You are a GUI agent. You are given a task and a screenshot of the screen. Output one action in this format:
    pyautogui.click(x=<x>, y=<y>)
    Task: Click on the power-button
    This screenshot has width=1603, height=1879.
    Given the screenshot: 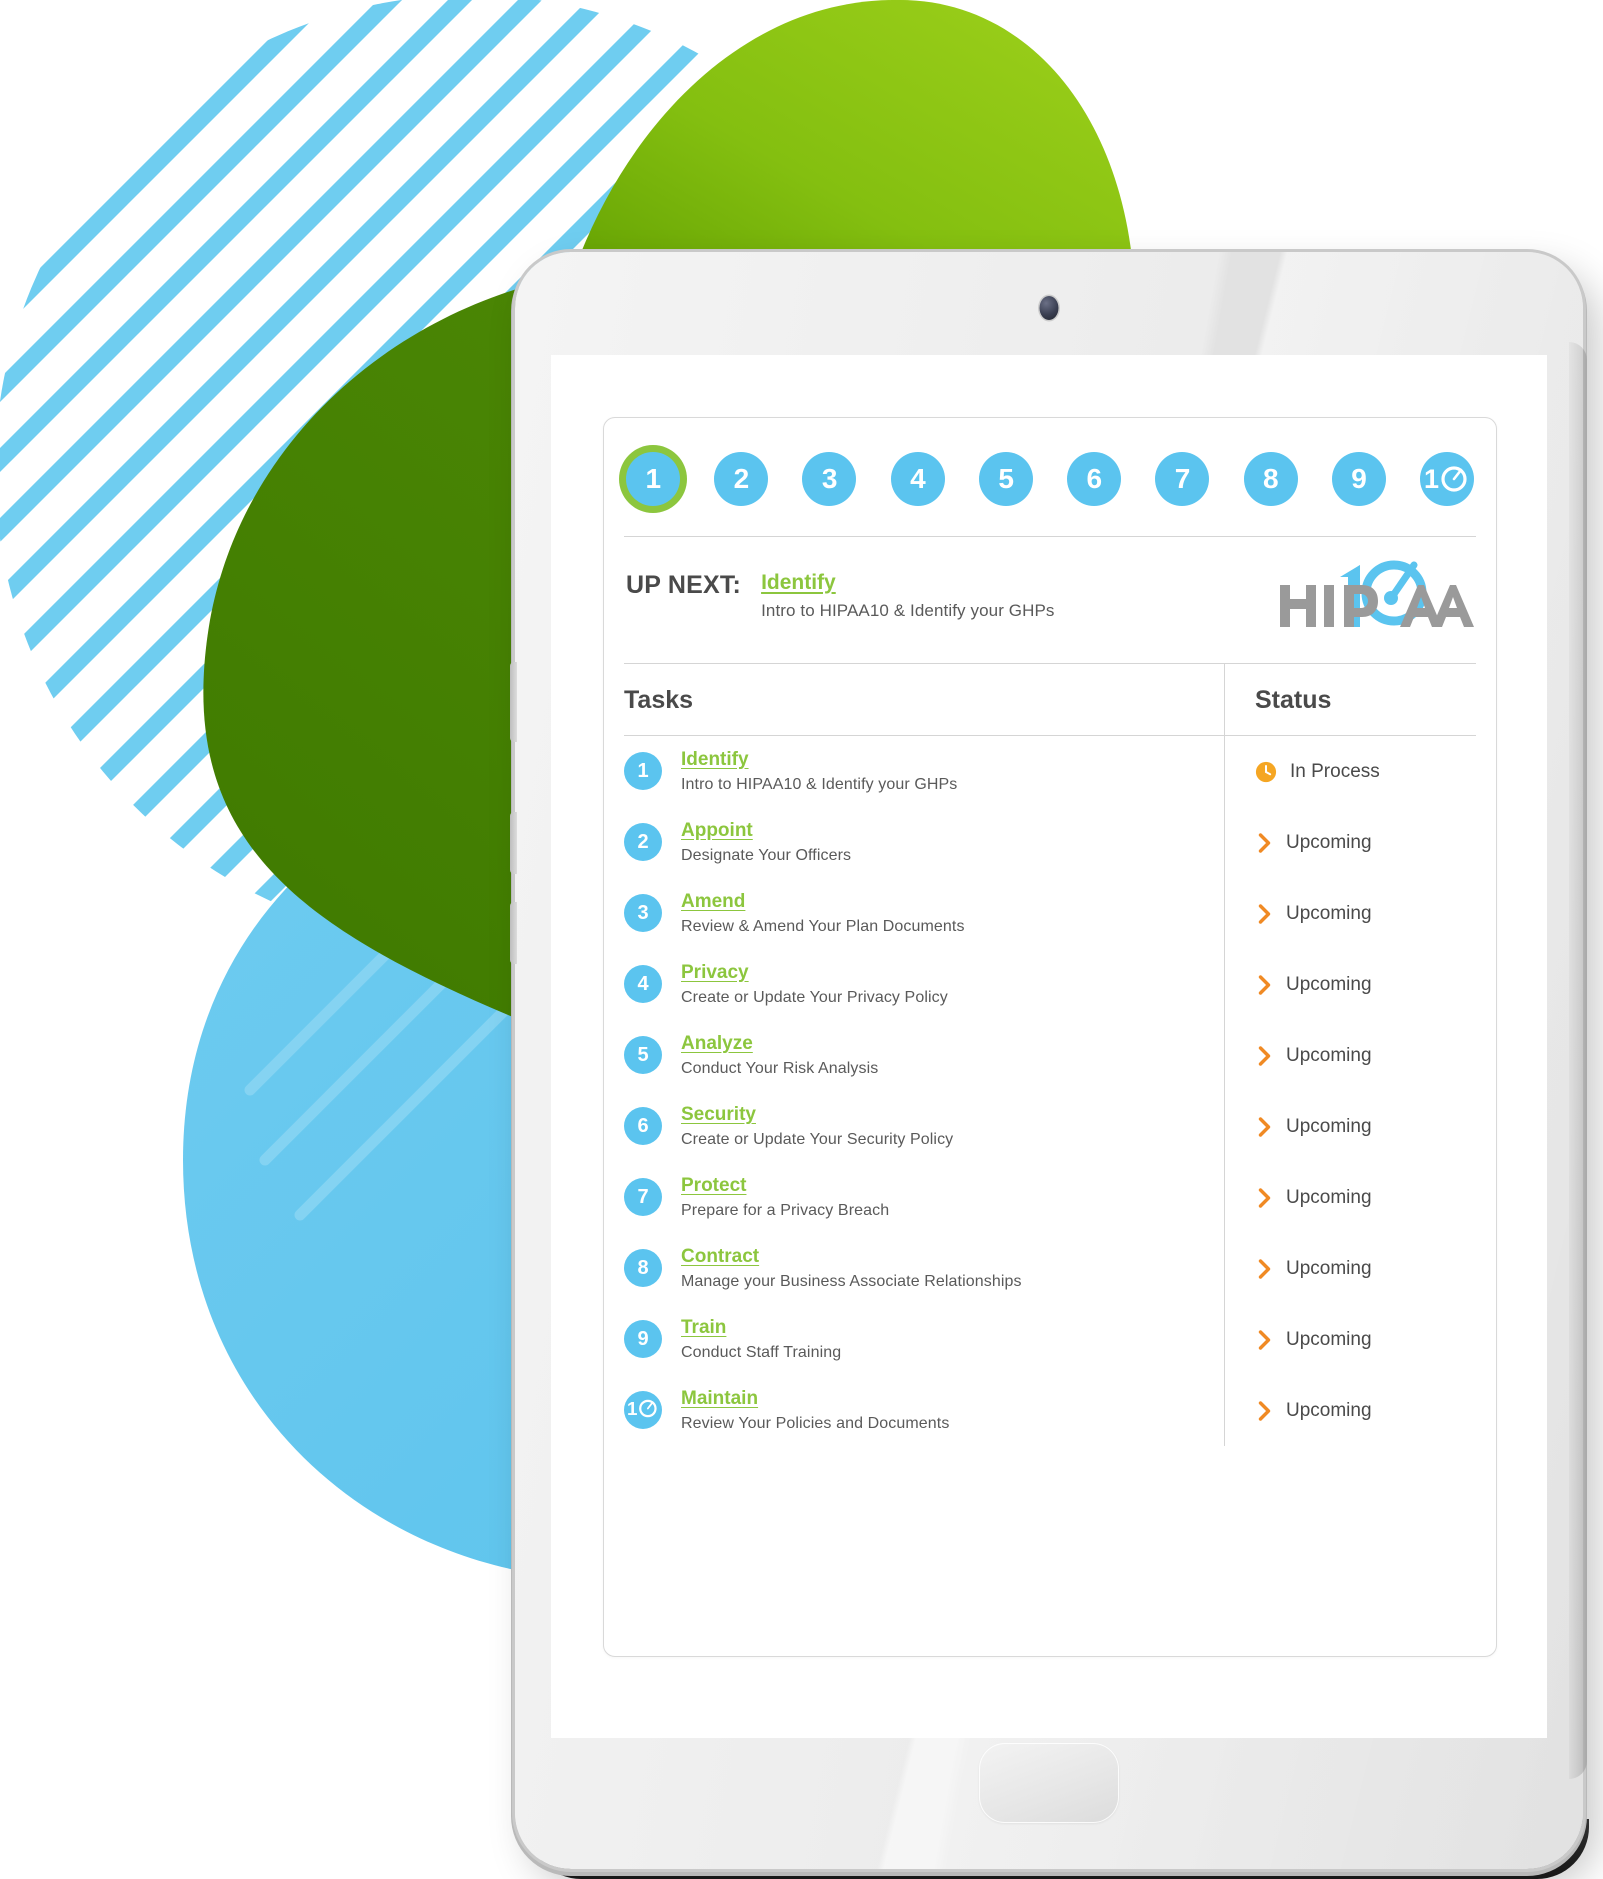 What is the action you would take?
    pyautogui.click(x=513, y=702)
    